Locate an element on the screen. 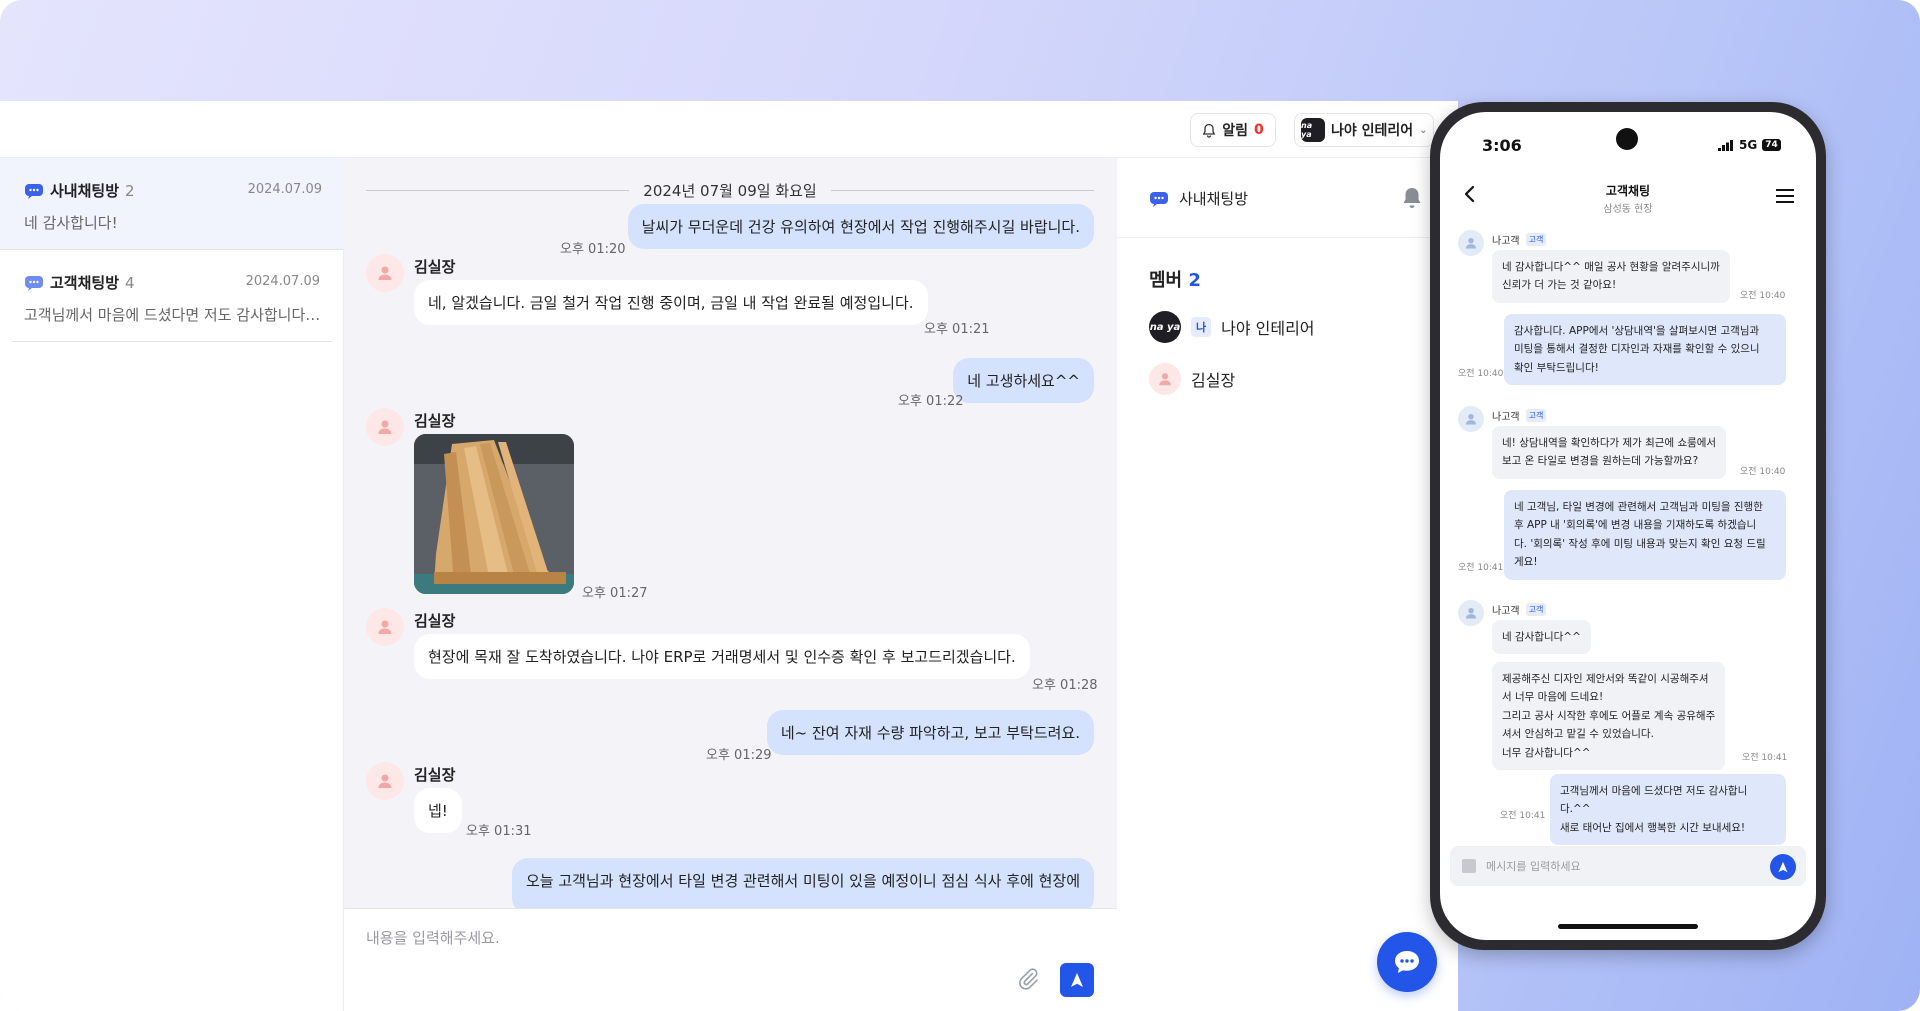 The width and height of the screenshot is (1920, 1011). chat-bubble-icon is located at coordinates (1407, 962).